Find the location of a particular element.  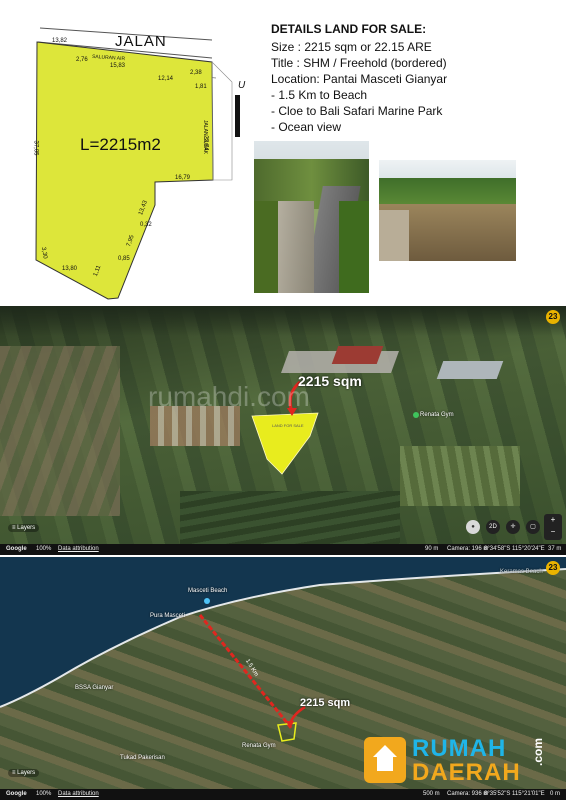

house-icon is located at coordinates (385, 760).